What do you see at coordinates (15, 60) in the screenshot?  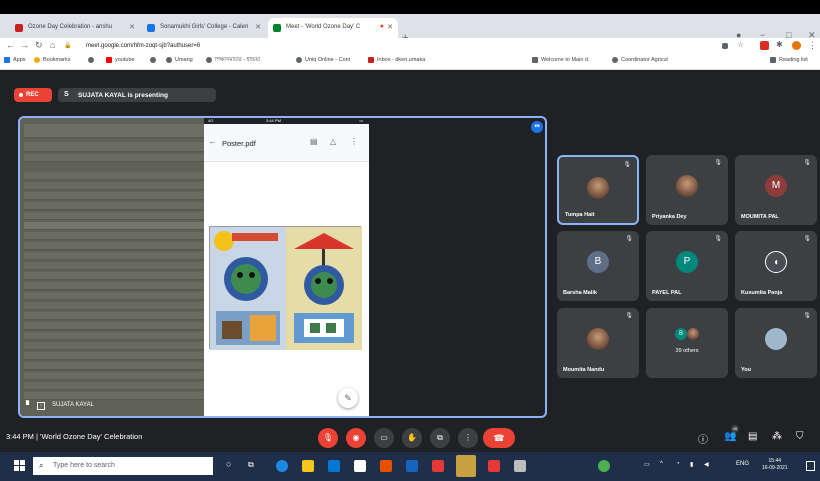 I see `bookmark-item: Apps` at bounding box center [15, 60].